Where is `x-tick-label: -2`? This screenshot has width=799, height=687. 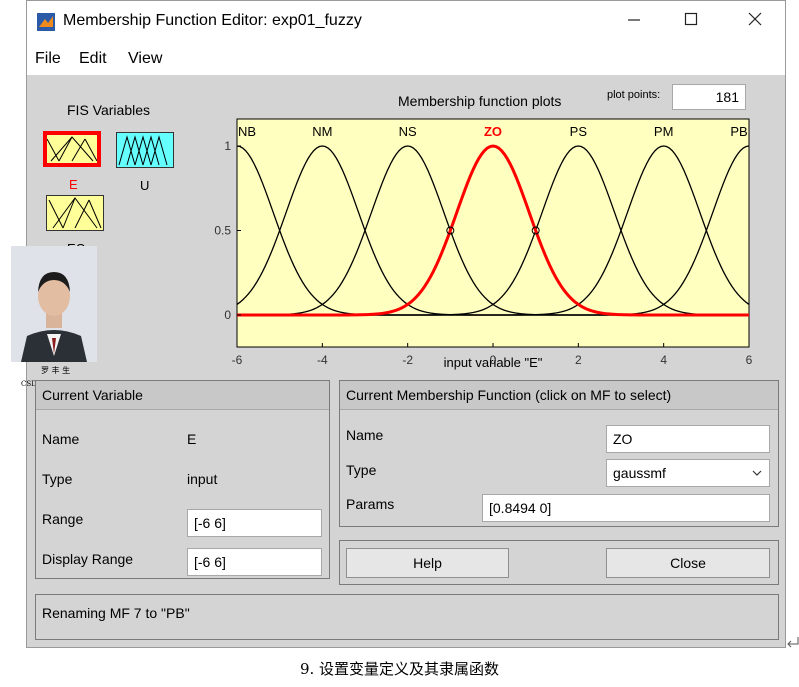 x-tick-label: -2 is located at coordinates (407, 360).